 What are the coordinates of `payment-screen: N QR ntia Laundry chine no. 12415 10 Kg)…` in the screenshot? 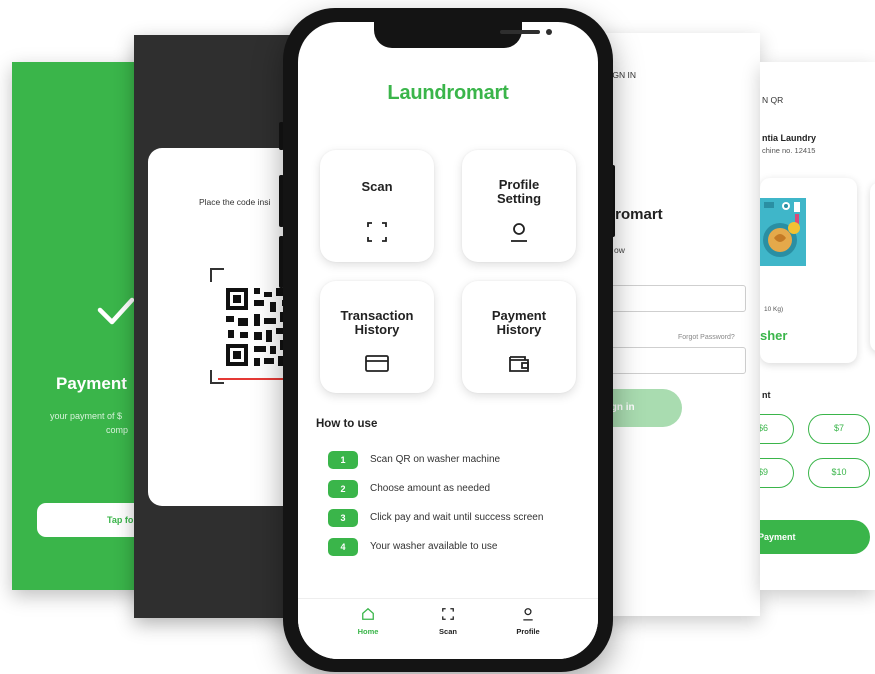 It's located at (817, 326).